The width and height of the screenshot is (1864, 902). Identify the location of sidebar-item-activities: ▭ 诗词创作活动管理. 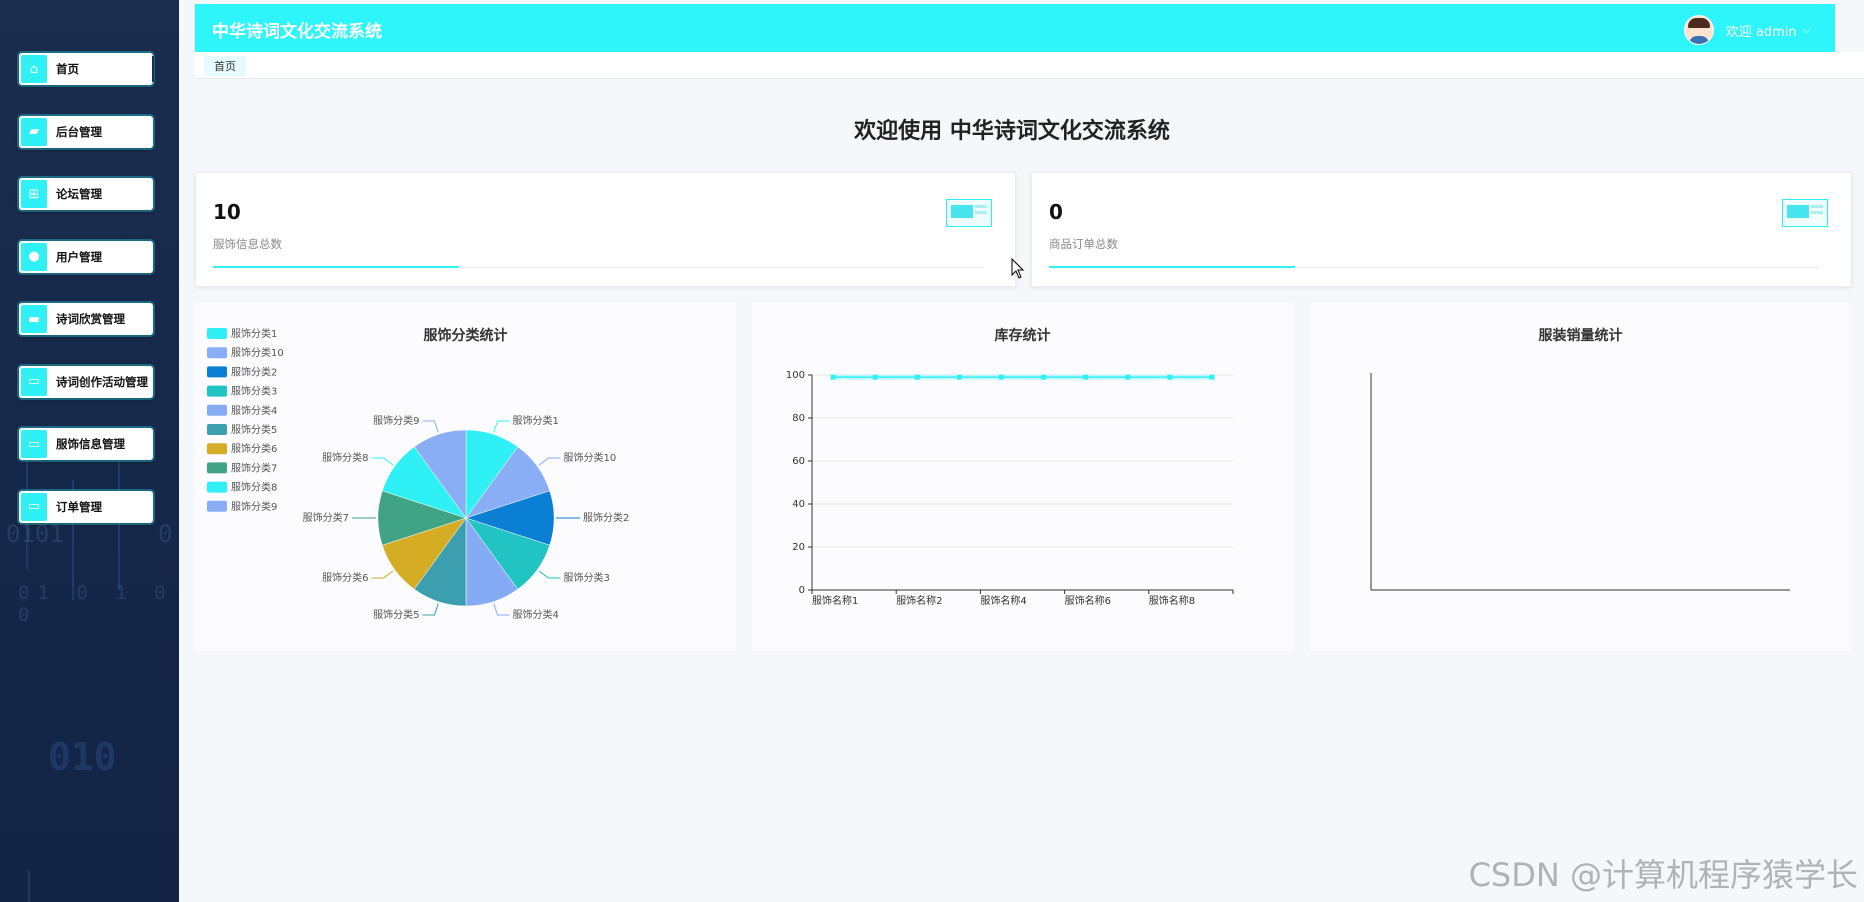
(86, 381).